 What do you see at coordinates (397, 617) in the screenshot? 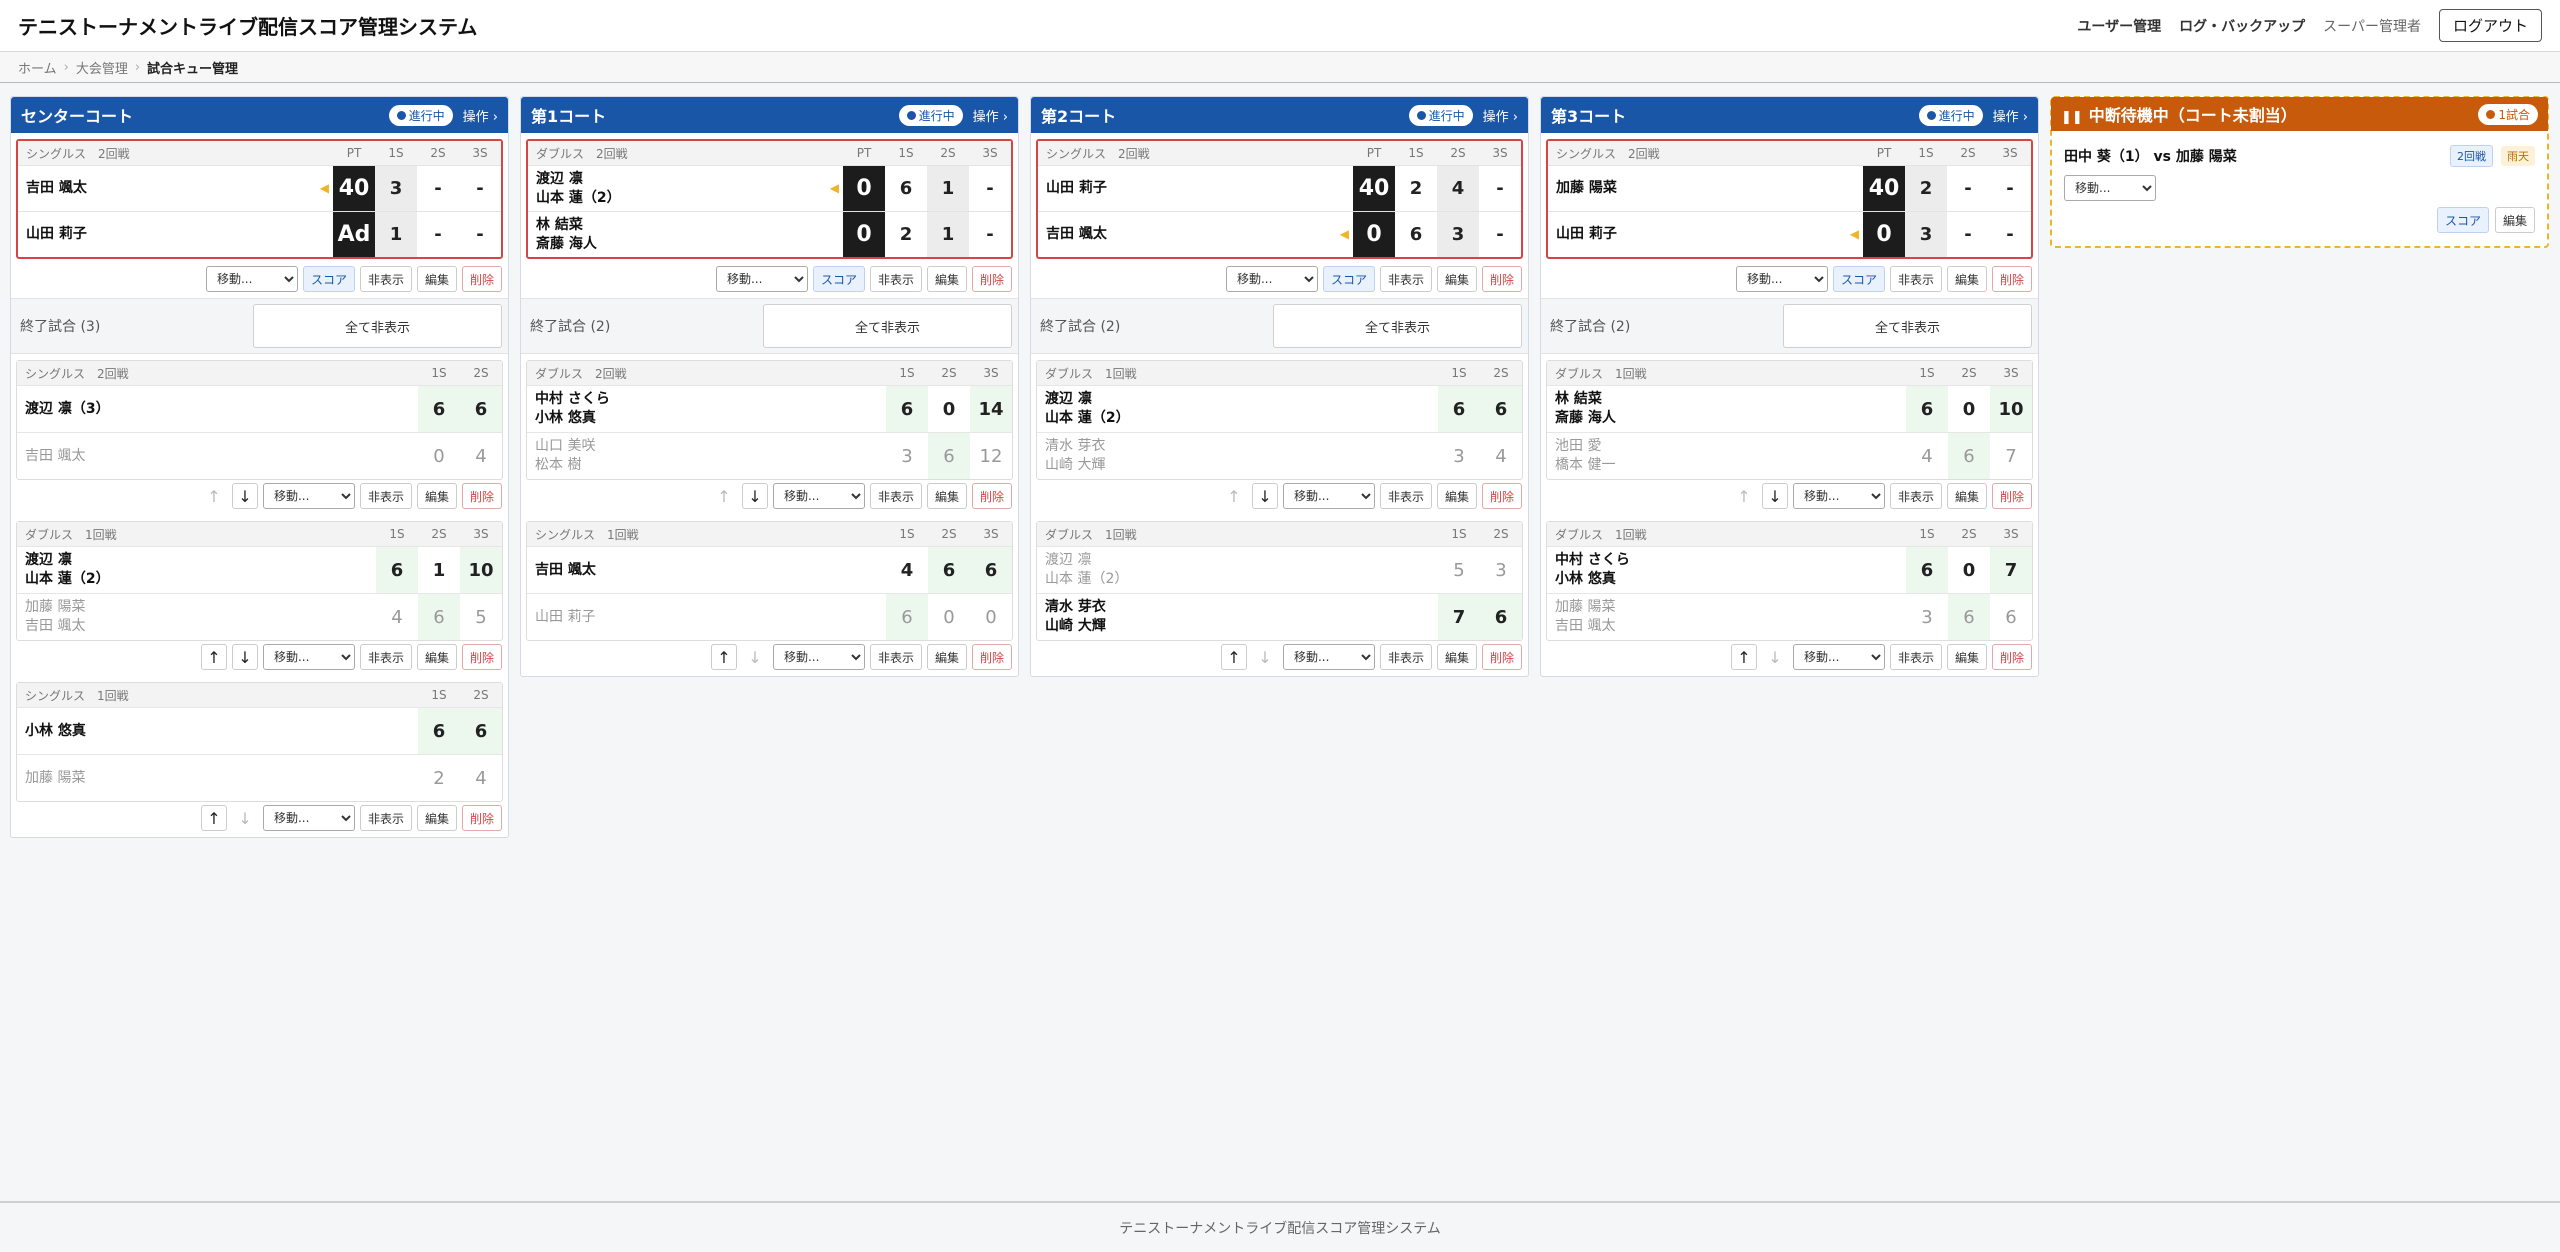
I see `set-score-value: 4` at bounding box center [397, 617].